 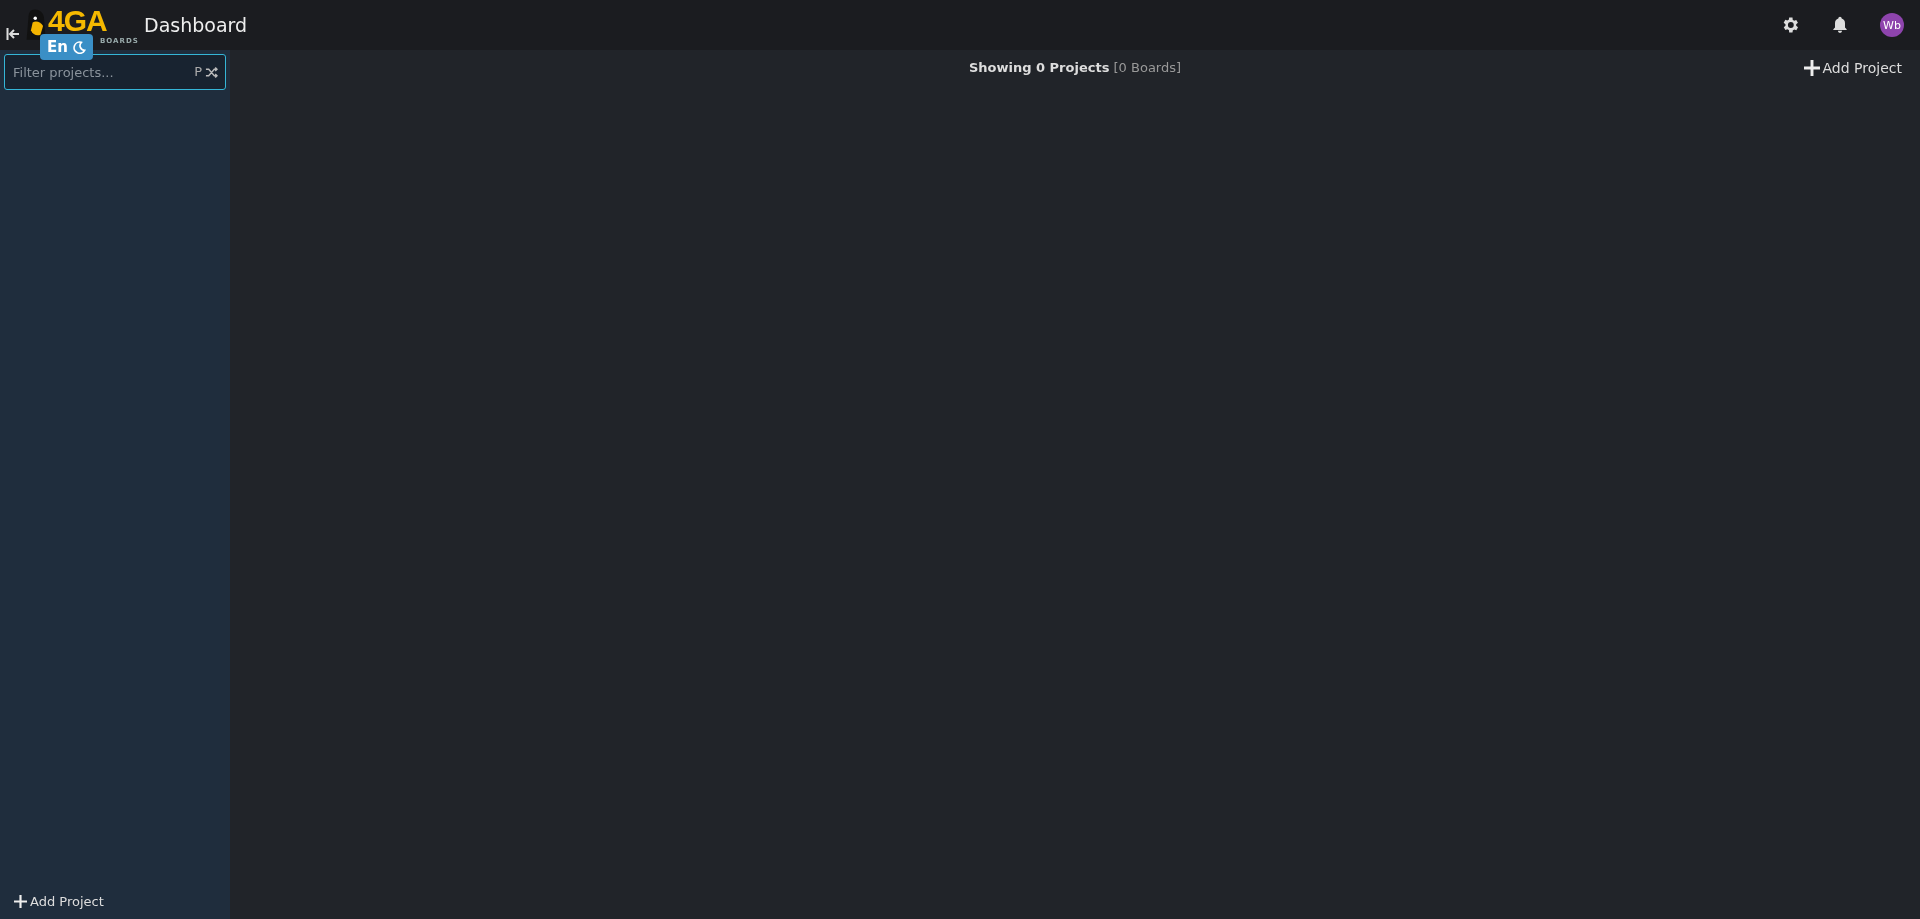 I want to click on shuffle-icon, so click(x=211, y=72).